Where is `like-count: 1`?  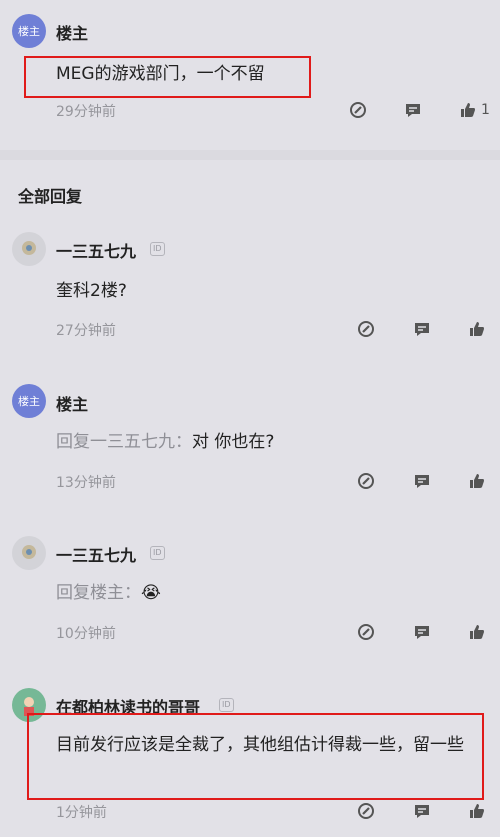
like-count: 1 is located at coordinates (485, 110).